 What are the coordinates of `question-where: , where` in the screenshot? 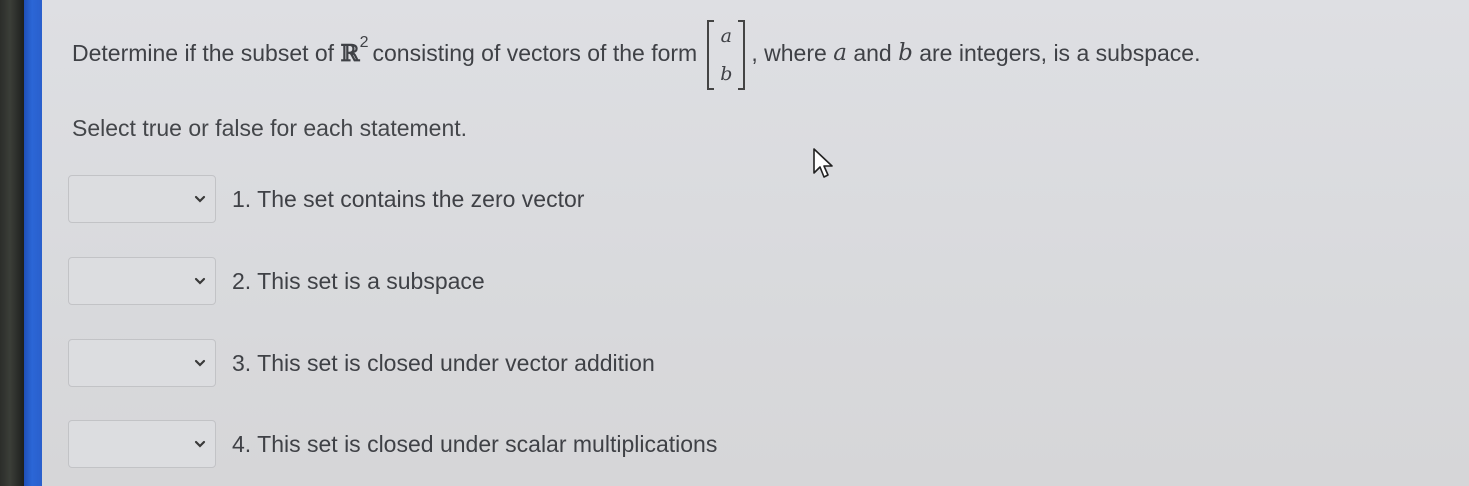 It's located at (789, 52).